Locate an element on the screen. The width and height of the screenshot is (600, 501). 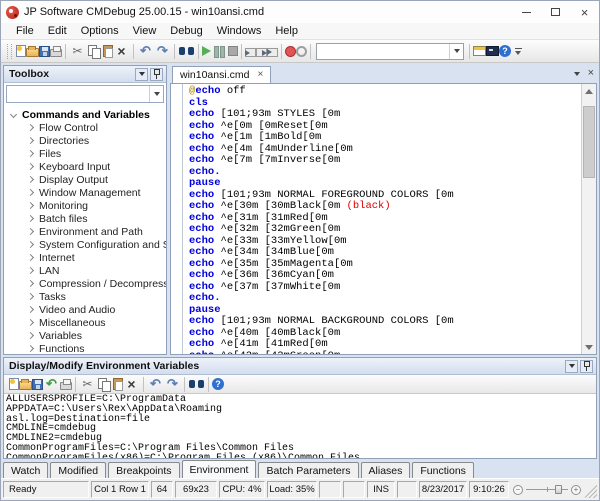
step-out-icon is located at coordinates (272, 52).